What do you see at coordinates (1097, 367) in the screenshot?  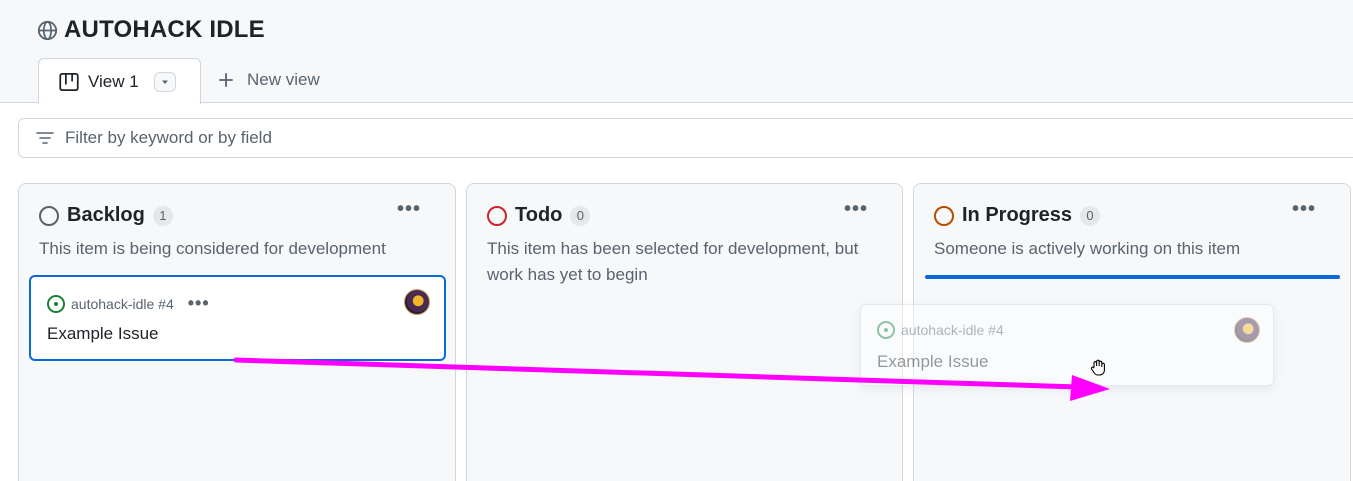 I see `grab-cursor-icon` at bounding box center [1097, 367].